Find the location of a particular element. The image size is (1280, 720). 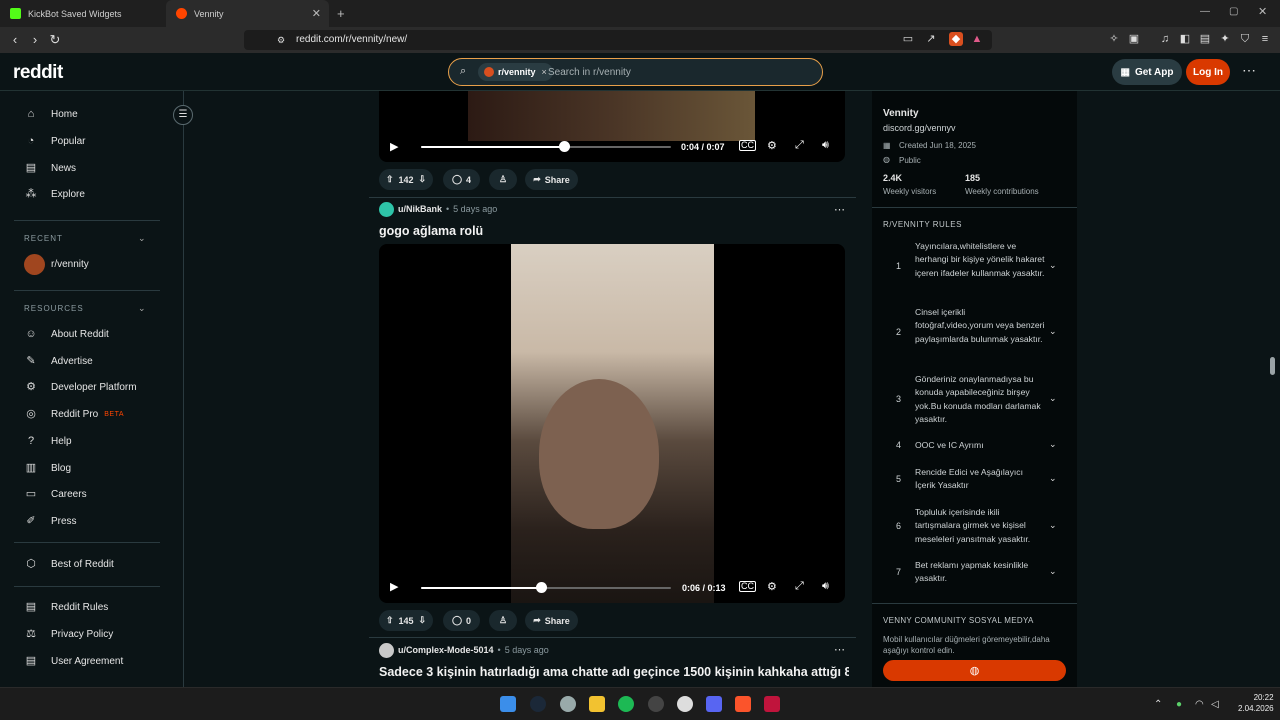

brave-shields-icon: ◆ is located at coordinates (956, 39).